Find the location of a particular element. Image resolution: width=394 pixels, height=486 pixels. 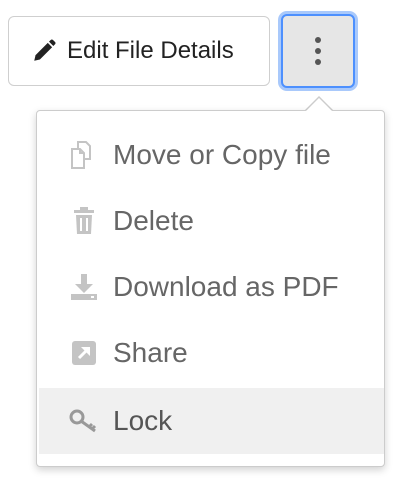

copy-icon is located at coordinates (84, 155).